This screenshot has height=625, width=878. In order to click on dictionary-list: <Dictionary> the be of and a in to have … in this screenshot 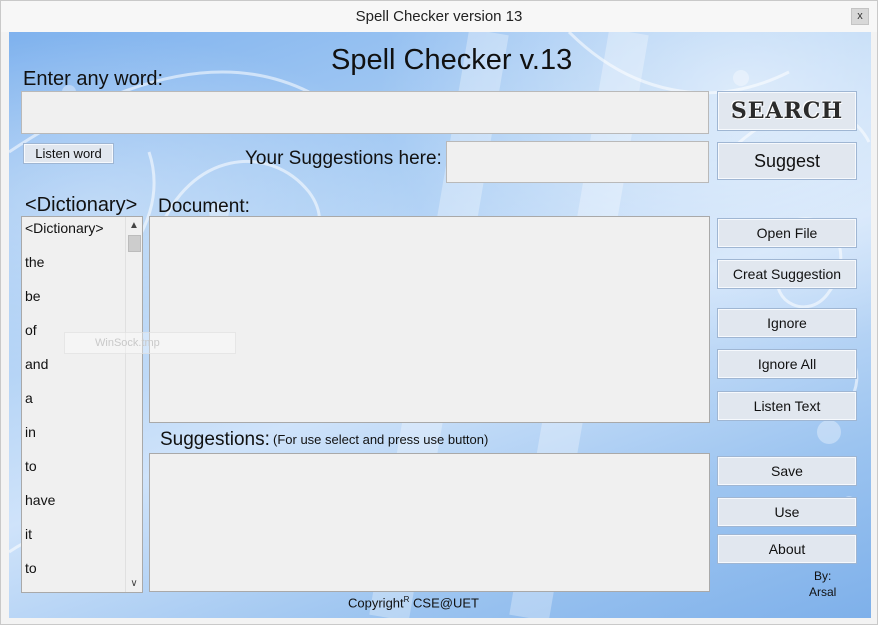, I will do `click(82, 404)`.